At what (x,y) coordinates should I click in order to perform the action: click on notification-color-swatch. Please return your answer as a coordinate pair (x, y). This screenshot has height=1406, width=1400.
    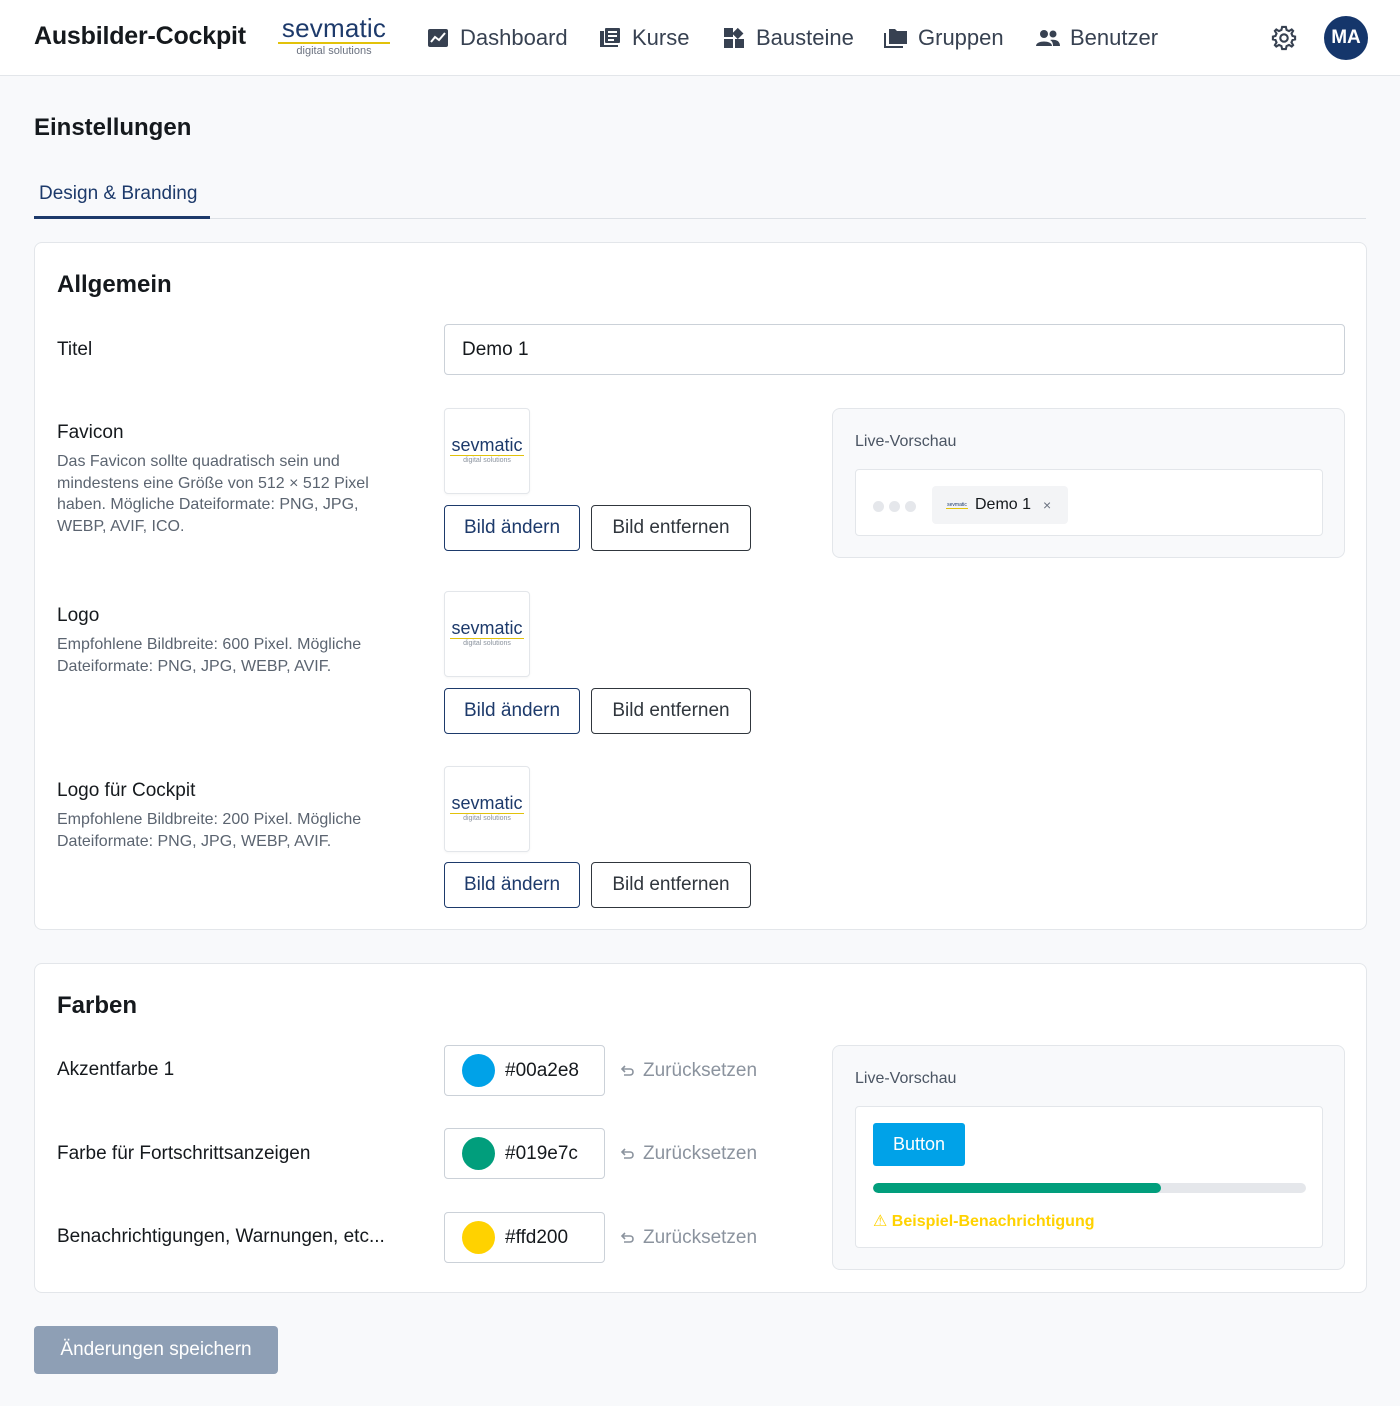
    Looking at the image, I should click on (478, 1237).